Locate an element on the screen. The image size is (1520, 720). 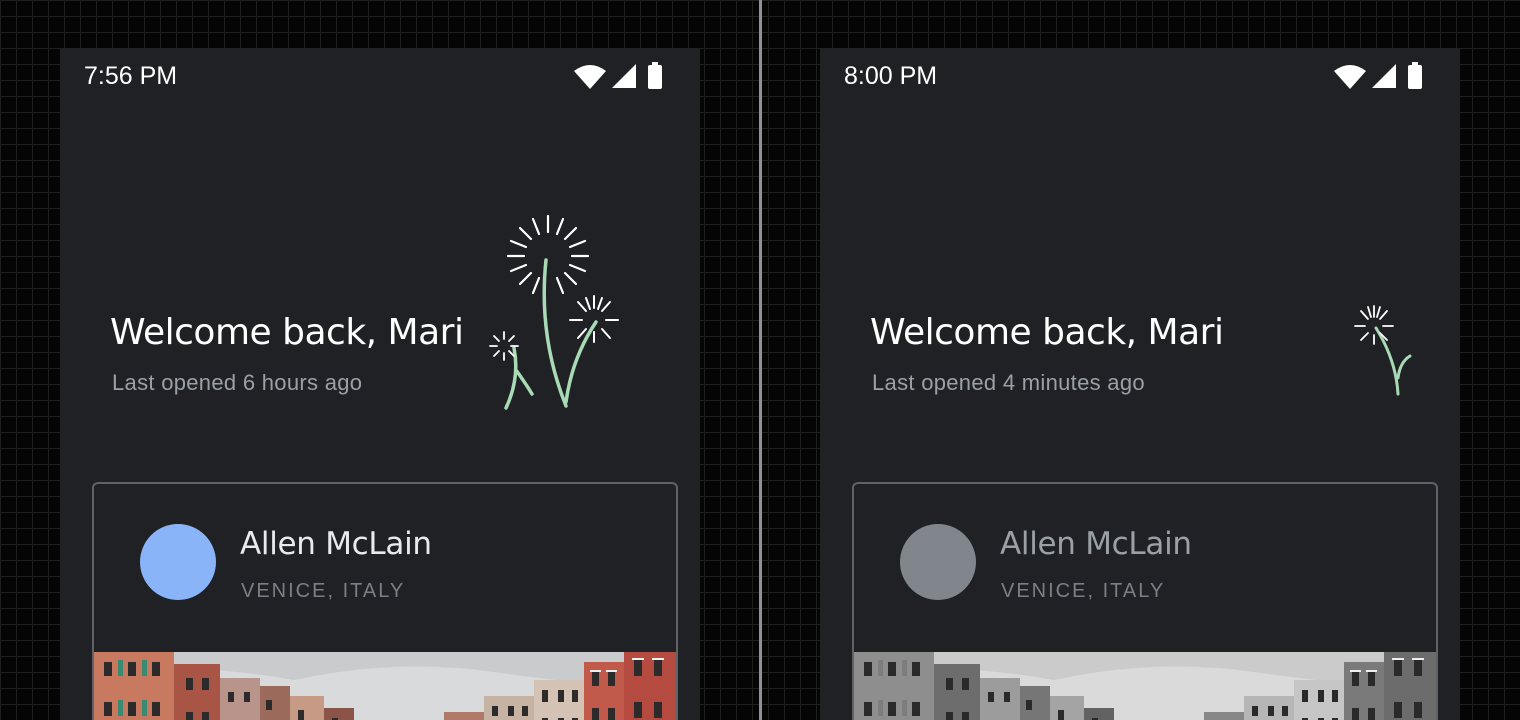
last-opened-text: Last opened 6 hours ago is located at coordinates (237, 382).